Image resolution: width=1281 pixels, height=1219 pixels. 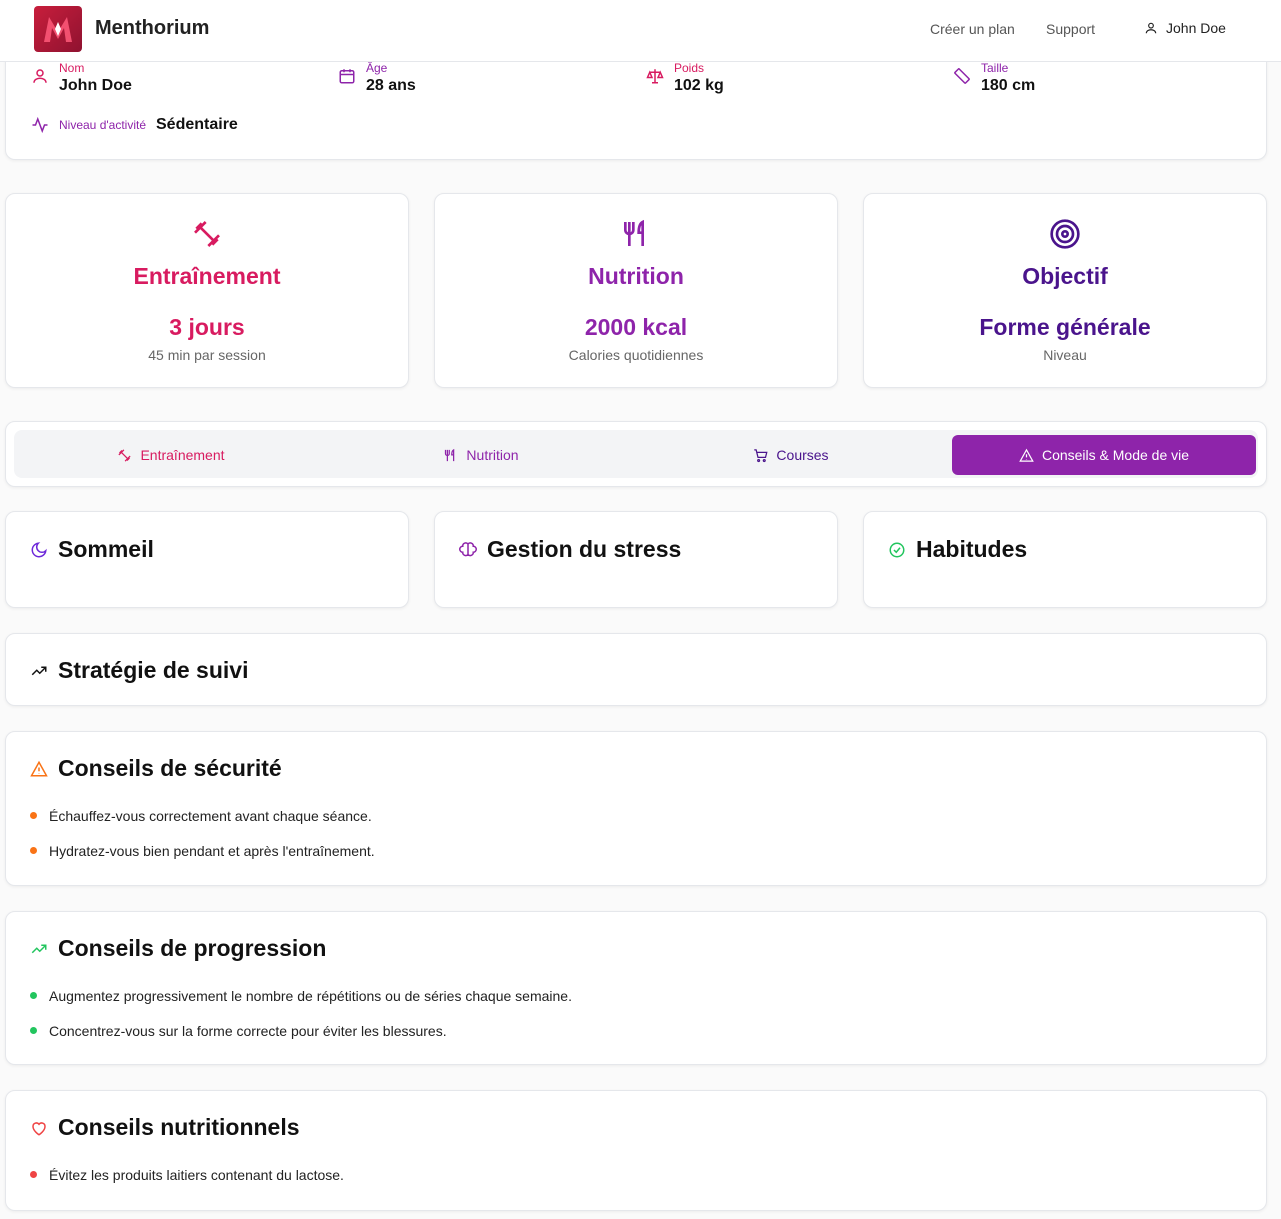 What do you see at coordinates (1065, 559) in the screenshot?
I see `habits-card: Habitudes` at bounding box center [1065, 559].